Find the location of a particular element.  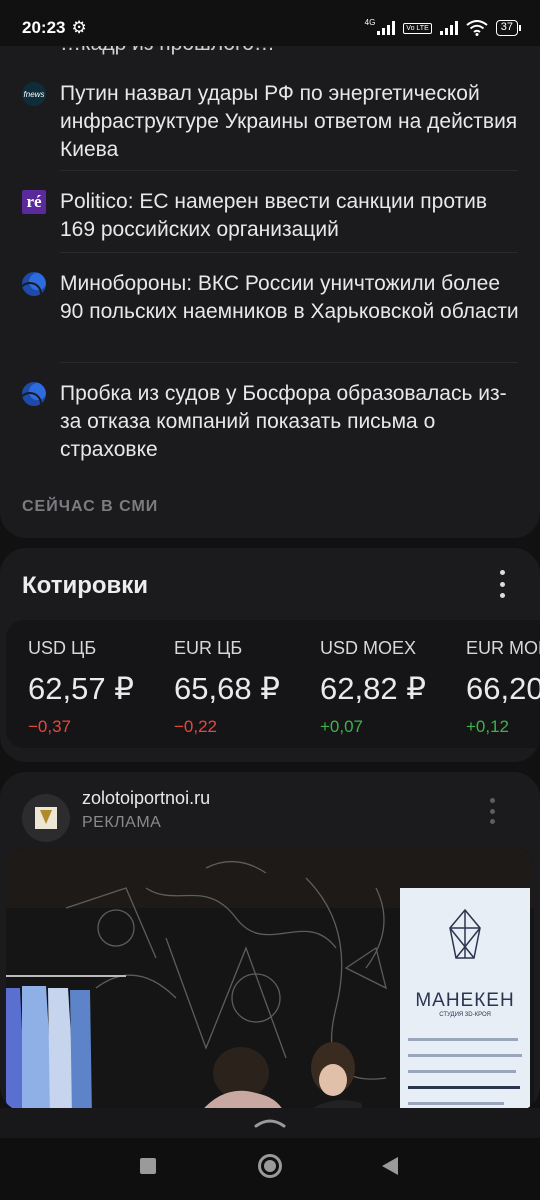

chevron-up-icon is located at coordinates (270, 1122).